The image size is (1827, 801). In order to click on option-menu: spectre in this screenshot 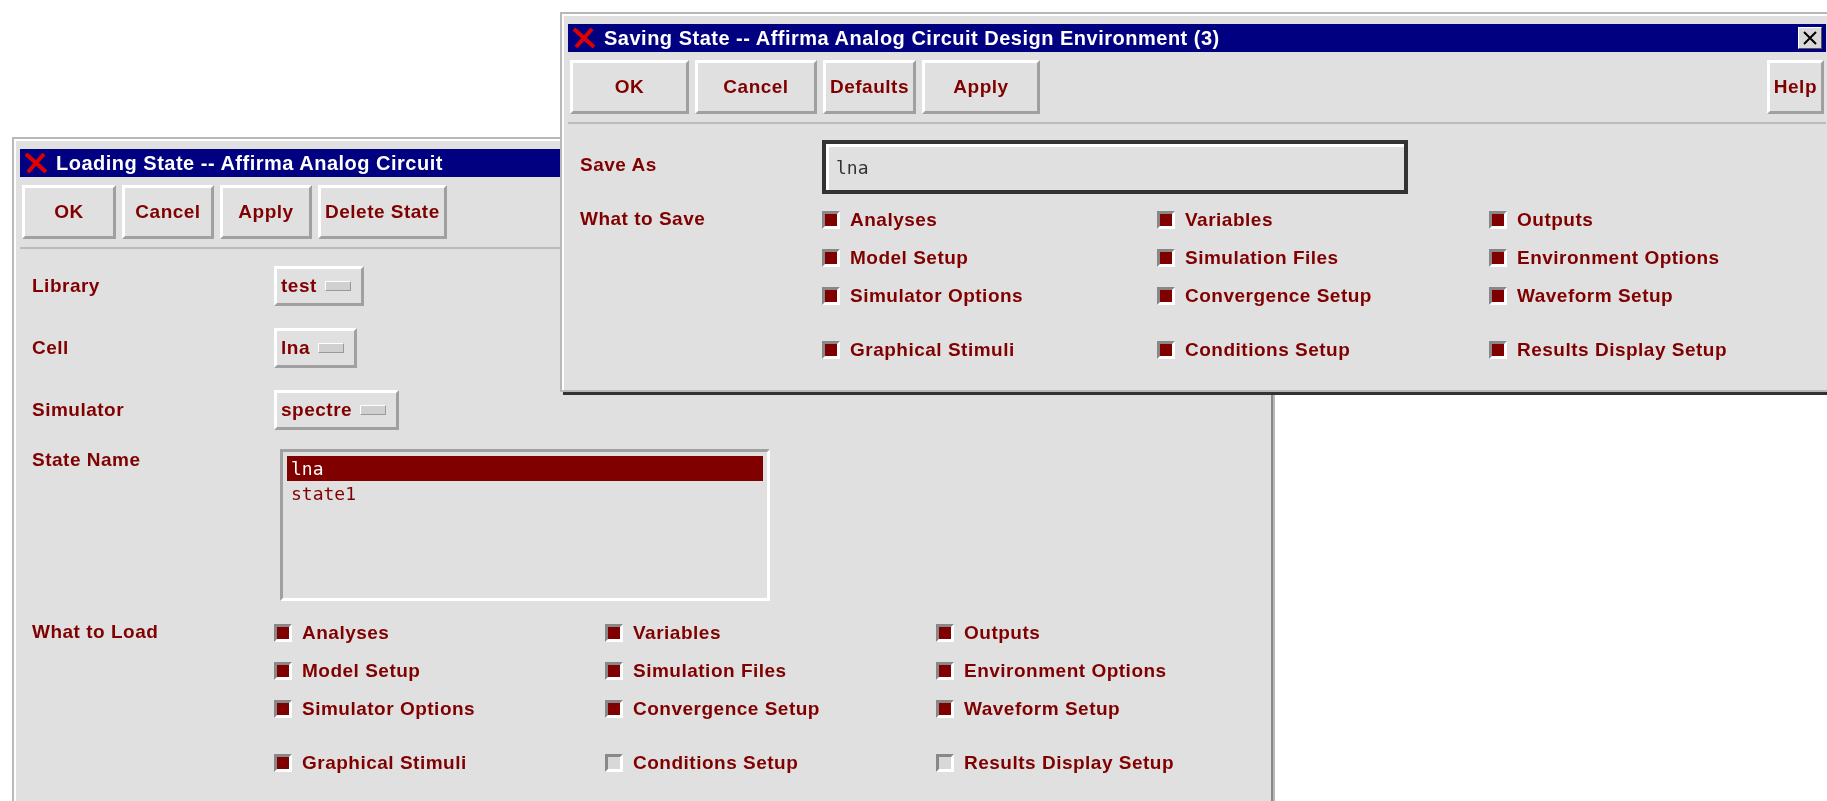, I will do `click(337, 410)`.